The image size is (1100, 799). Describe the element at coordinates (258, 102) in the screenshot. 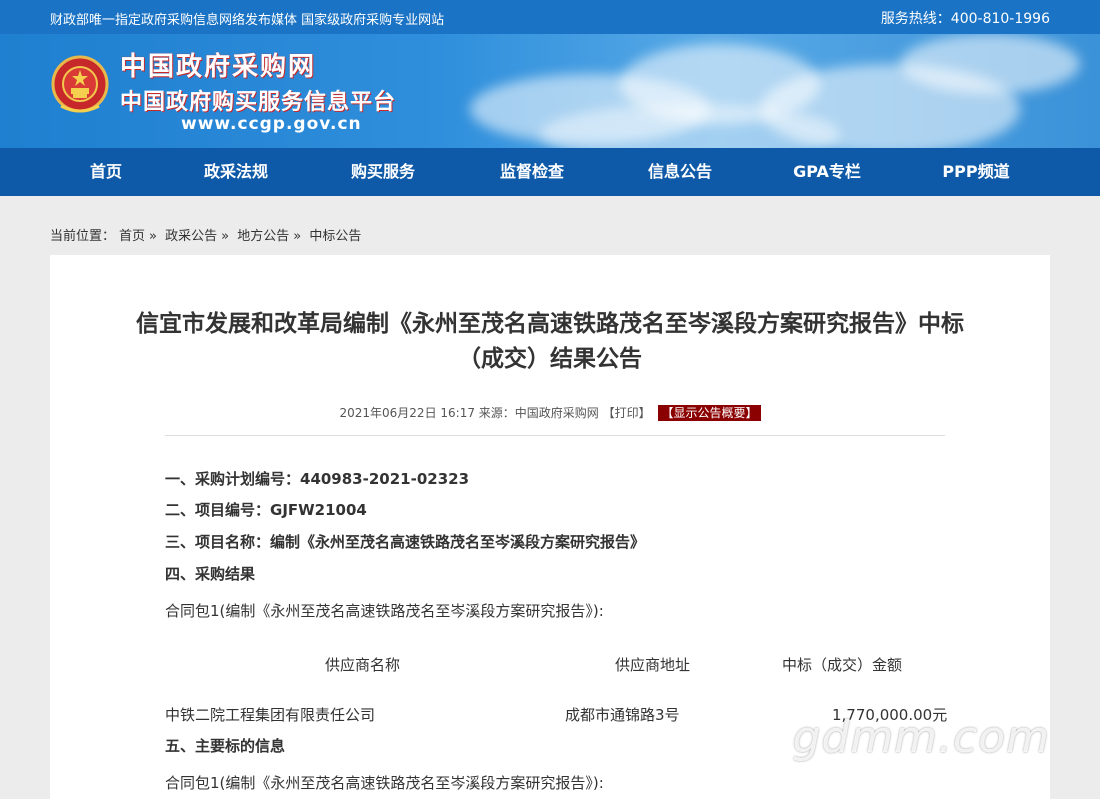

I see `site-logo-subtitle: 中国政府购买服务信息平台` at that location.